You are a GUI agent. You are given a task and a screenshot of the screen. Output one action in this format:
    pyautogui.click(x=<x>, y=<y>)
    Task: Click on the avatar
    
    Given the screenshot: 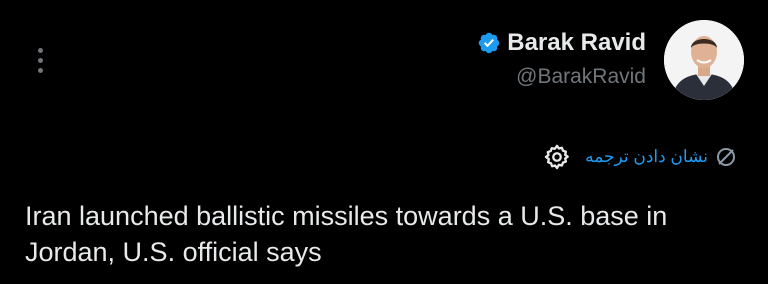 What is the action you would take?
    pyautogui.click(x=704, y=60)
    